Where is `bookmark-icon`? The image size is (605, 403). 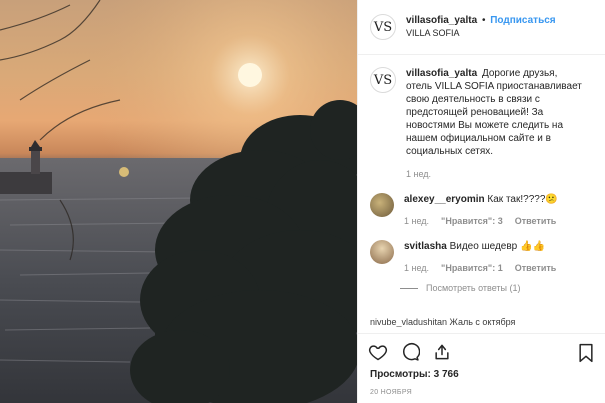 bookmark-icon is located at coordinates (586, 353).